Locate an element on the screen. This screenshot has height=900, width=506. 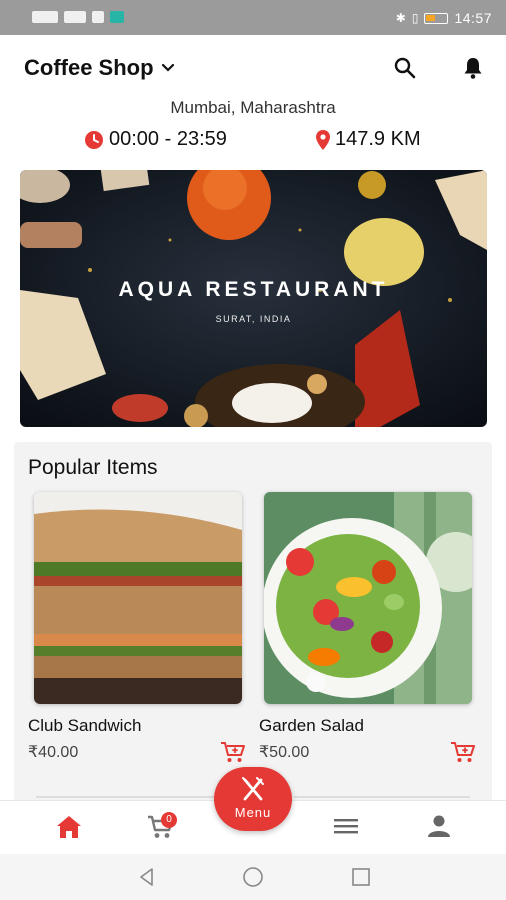
home-icon is located at coordinates (69, 827).